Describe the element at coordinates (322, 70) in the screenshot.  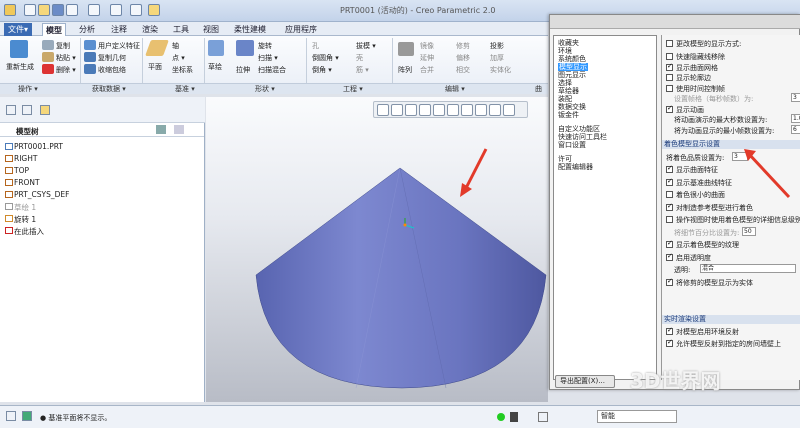
I see `chamfer-button: 倒角 ▾` at that location.